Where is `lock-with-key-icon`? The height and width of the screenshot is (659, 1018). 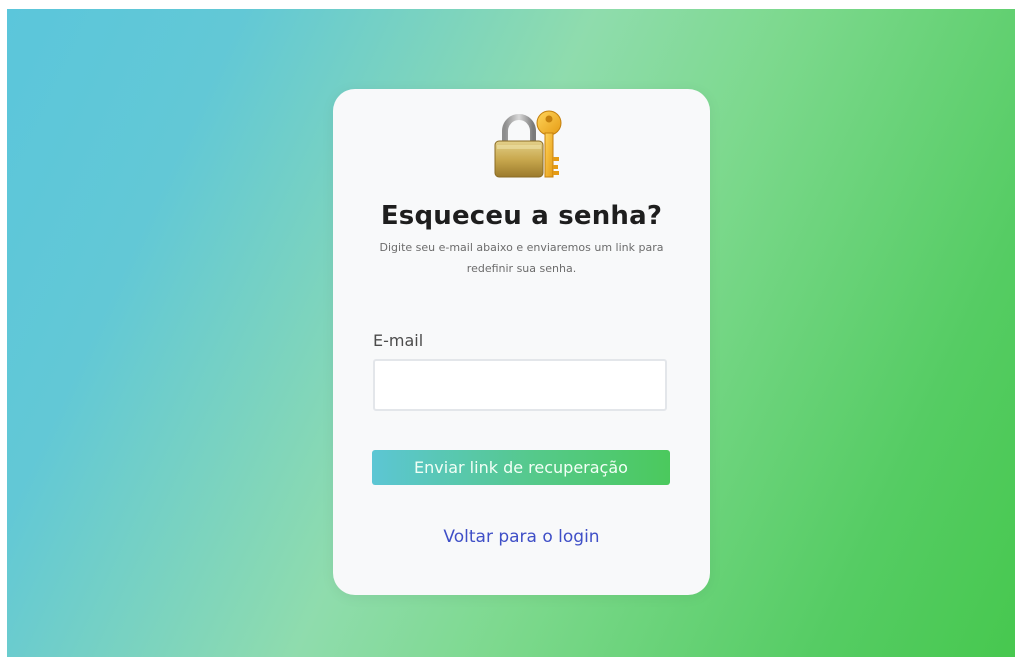 lock-with-key-icon is located at coordinates (528, 144).